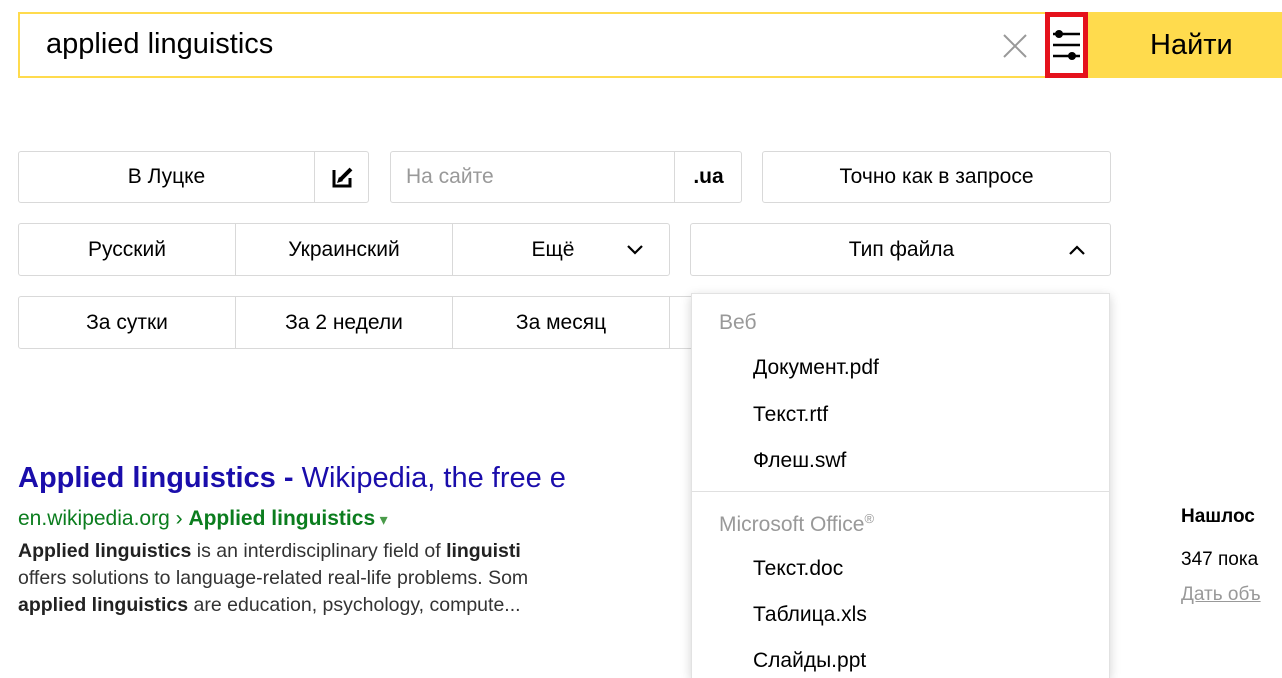  Describe the element at coordinates (738, 322) in the screenshot. I see `group-web-label: Веб` at that location.